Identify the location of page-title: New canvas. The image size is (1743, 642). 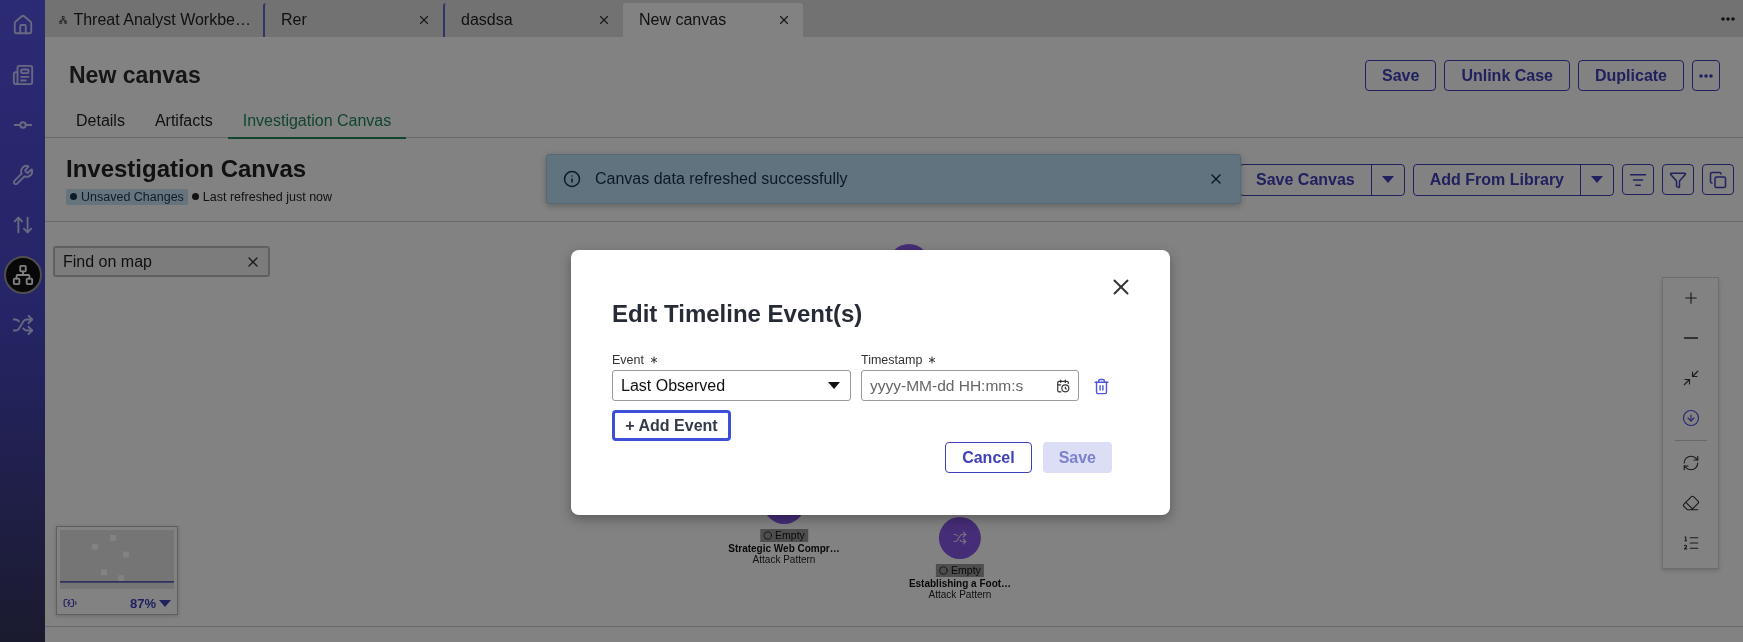
(135, 75).